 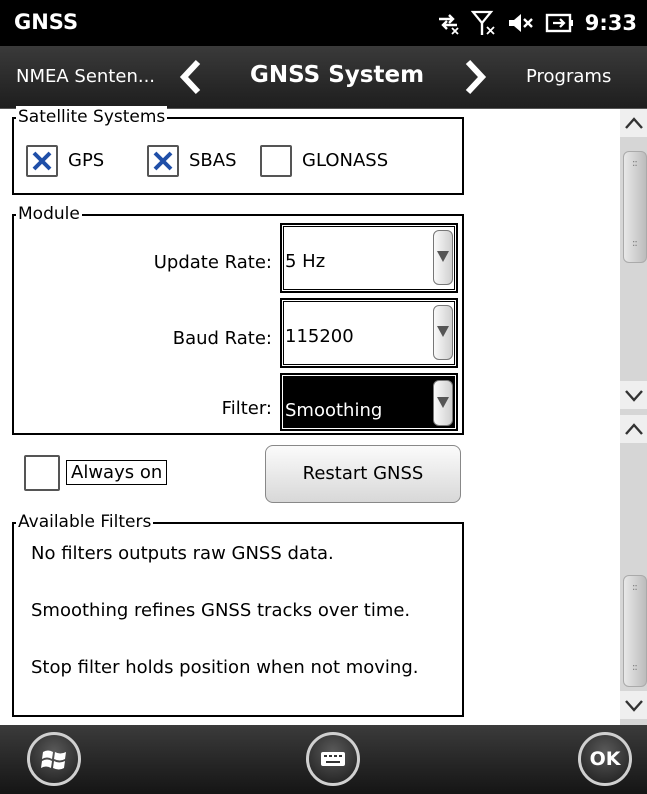 What do you see at coordinates (222, 338) in the screenshot?
I see `baud-rate-label: Baud Rate:` at bounding box center [222, 338].